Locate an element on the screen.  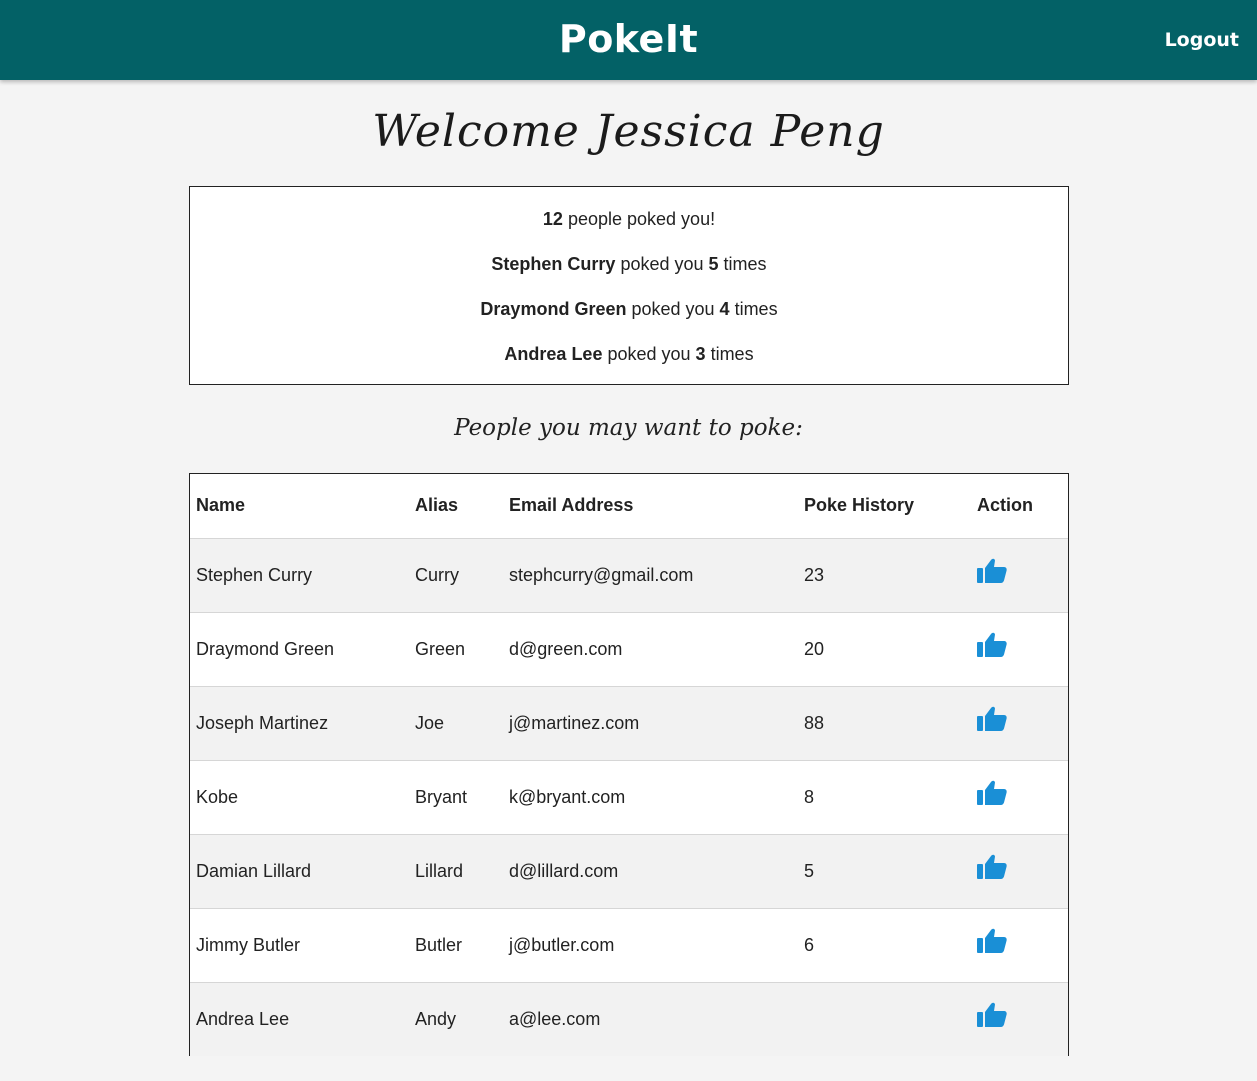
cell-email: j@martinez.com is located at coordinates (574, 722).